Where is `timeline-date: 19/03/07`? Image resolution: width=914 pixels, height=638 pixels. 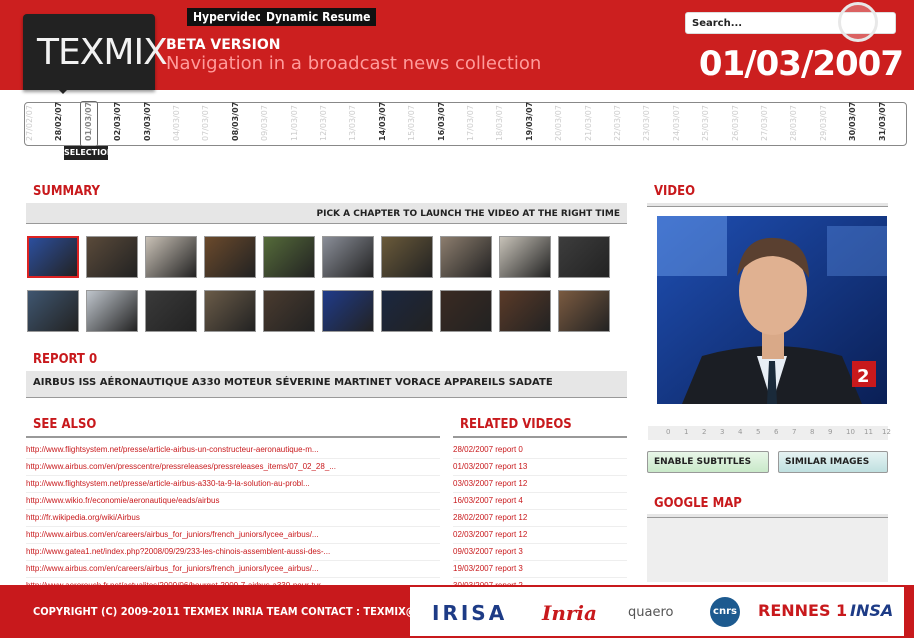 timeline-date: 19/03/07 is located at coordinates (534, 121).